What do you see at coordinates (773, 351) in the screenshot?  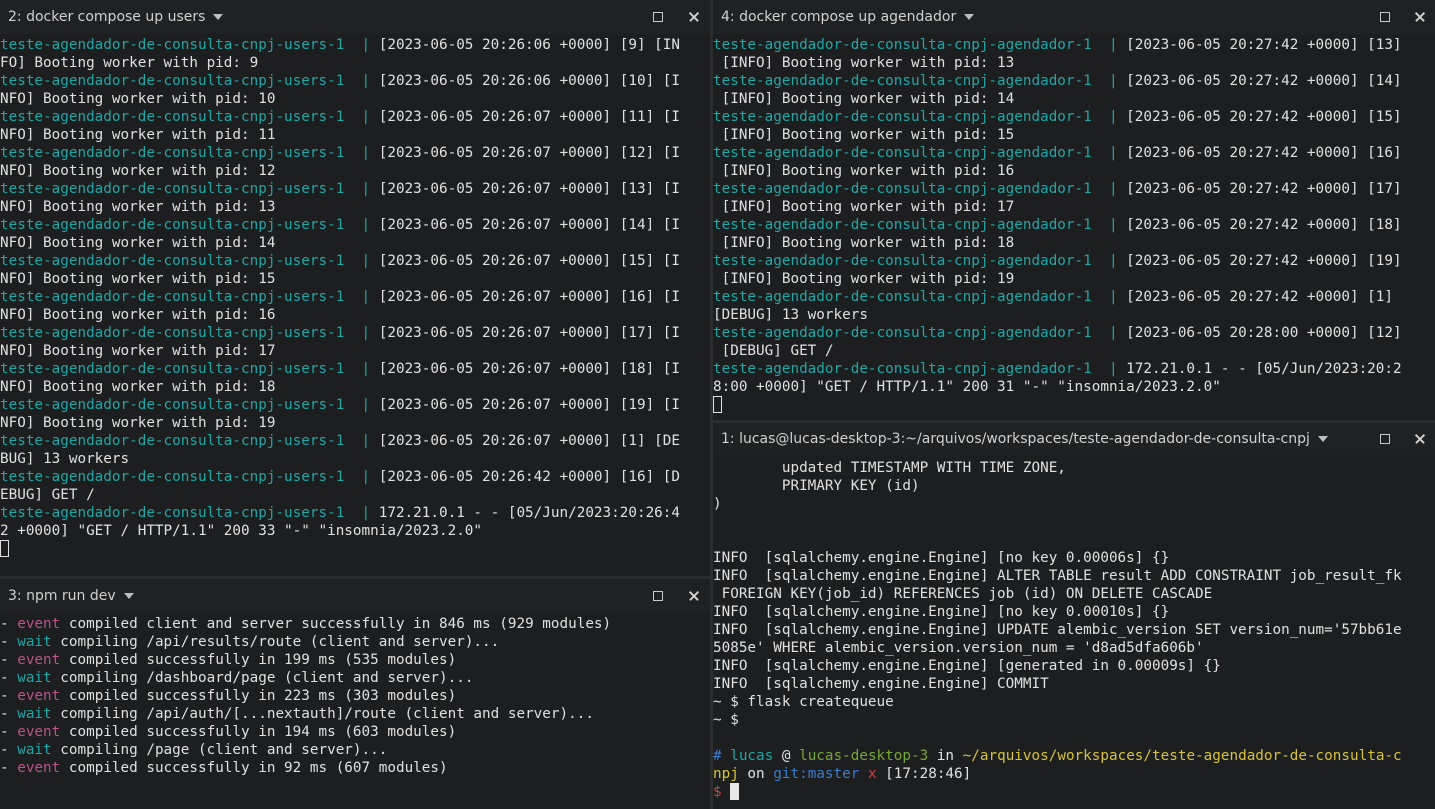 I see `terminal-text-segment: [DEBUG] GET /` at bounding box center [773, 351].